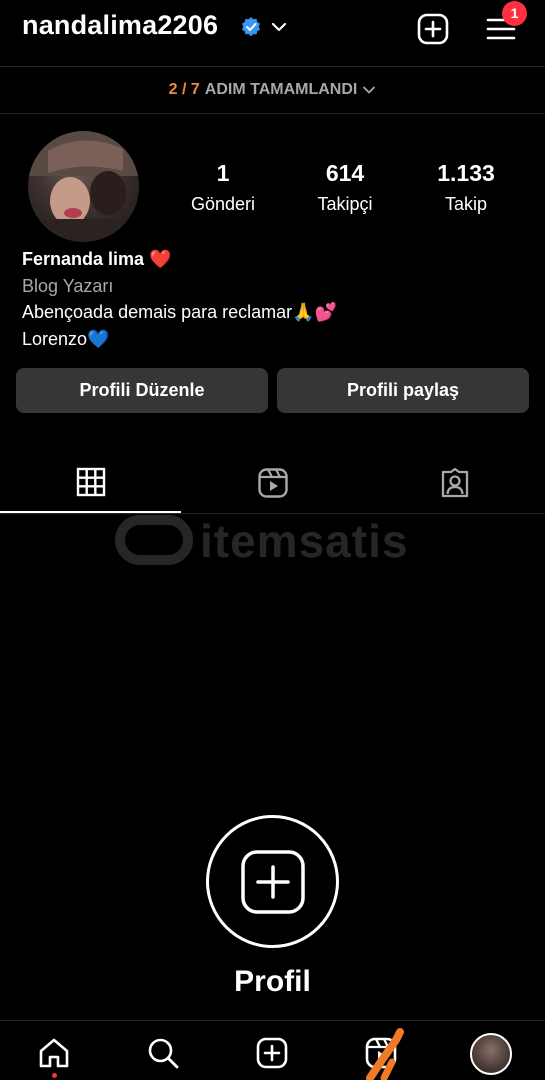 The height and width of the screenshot is (1080, 545). What do you see at coordinates (223, 173) in the screenshot?
I see `stat-posts-value: 1` at bounding box center [223, 173].